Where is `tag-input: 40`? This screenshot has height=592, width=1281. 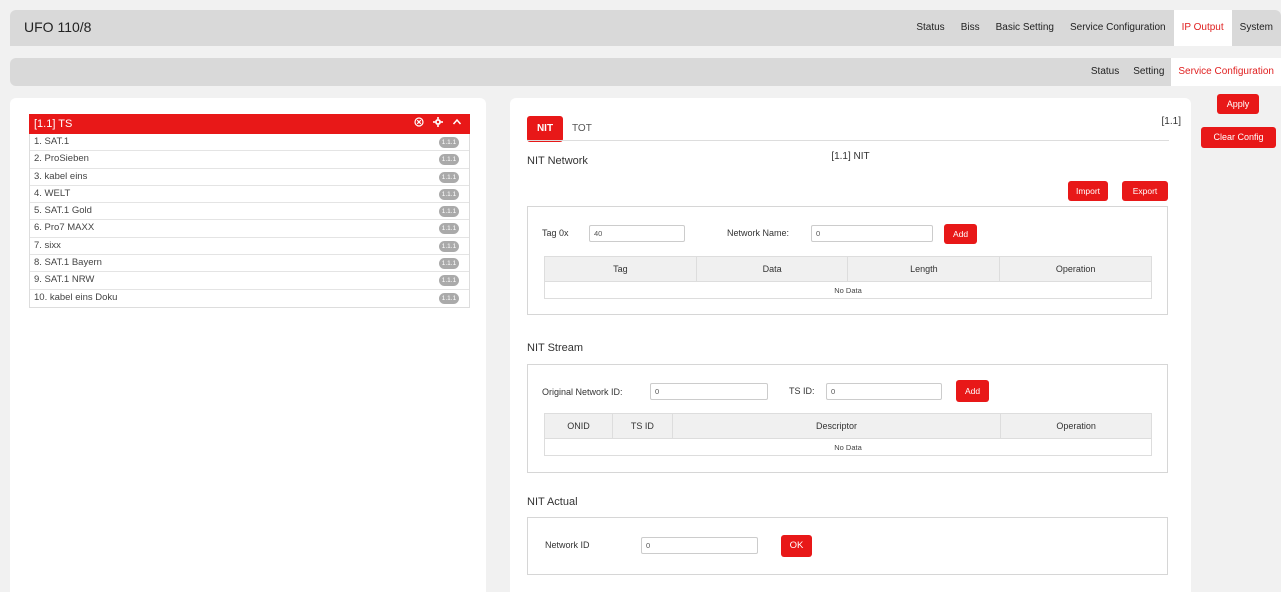 tag-input: 40 is located at coordinates (637, 233).